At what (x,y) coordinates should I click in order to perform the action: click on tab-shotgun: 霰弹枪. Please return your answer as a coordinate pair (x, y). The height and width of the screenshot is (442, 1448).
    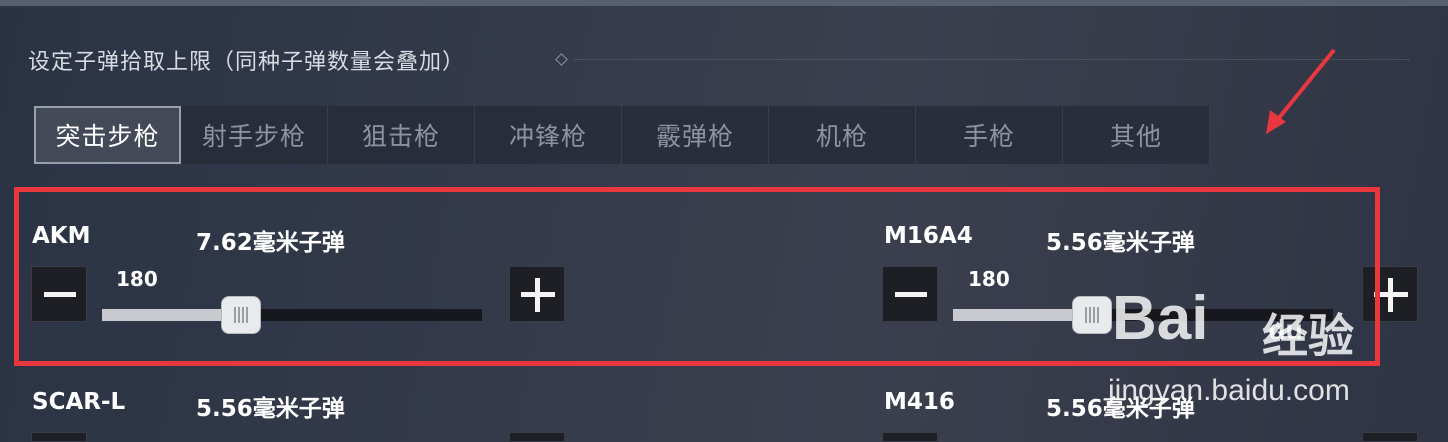
    Looking at the image, I should click on (695, 135).